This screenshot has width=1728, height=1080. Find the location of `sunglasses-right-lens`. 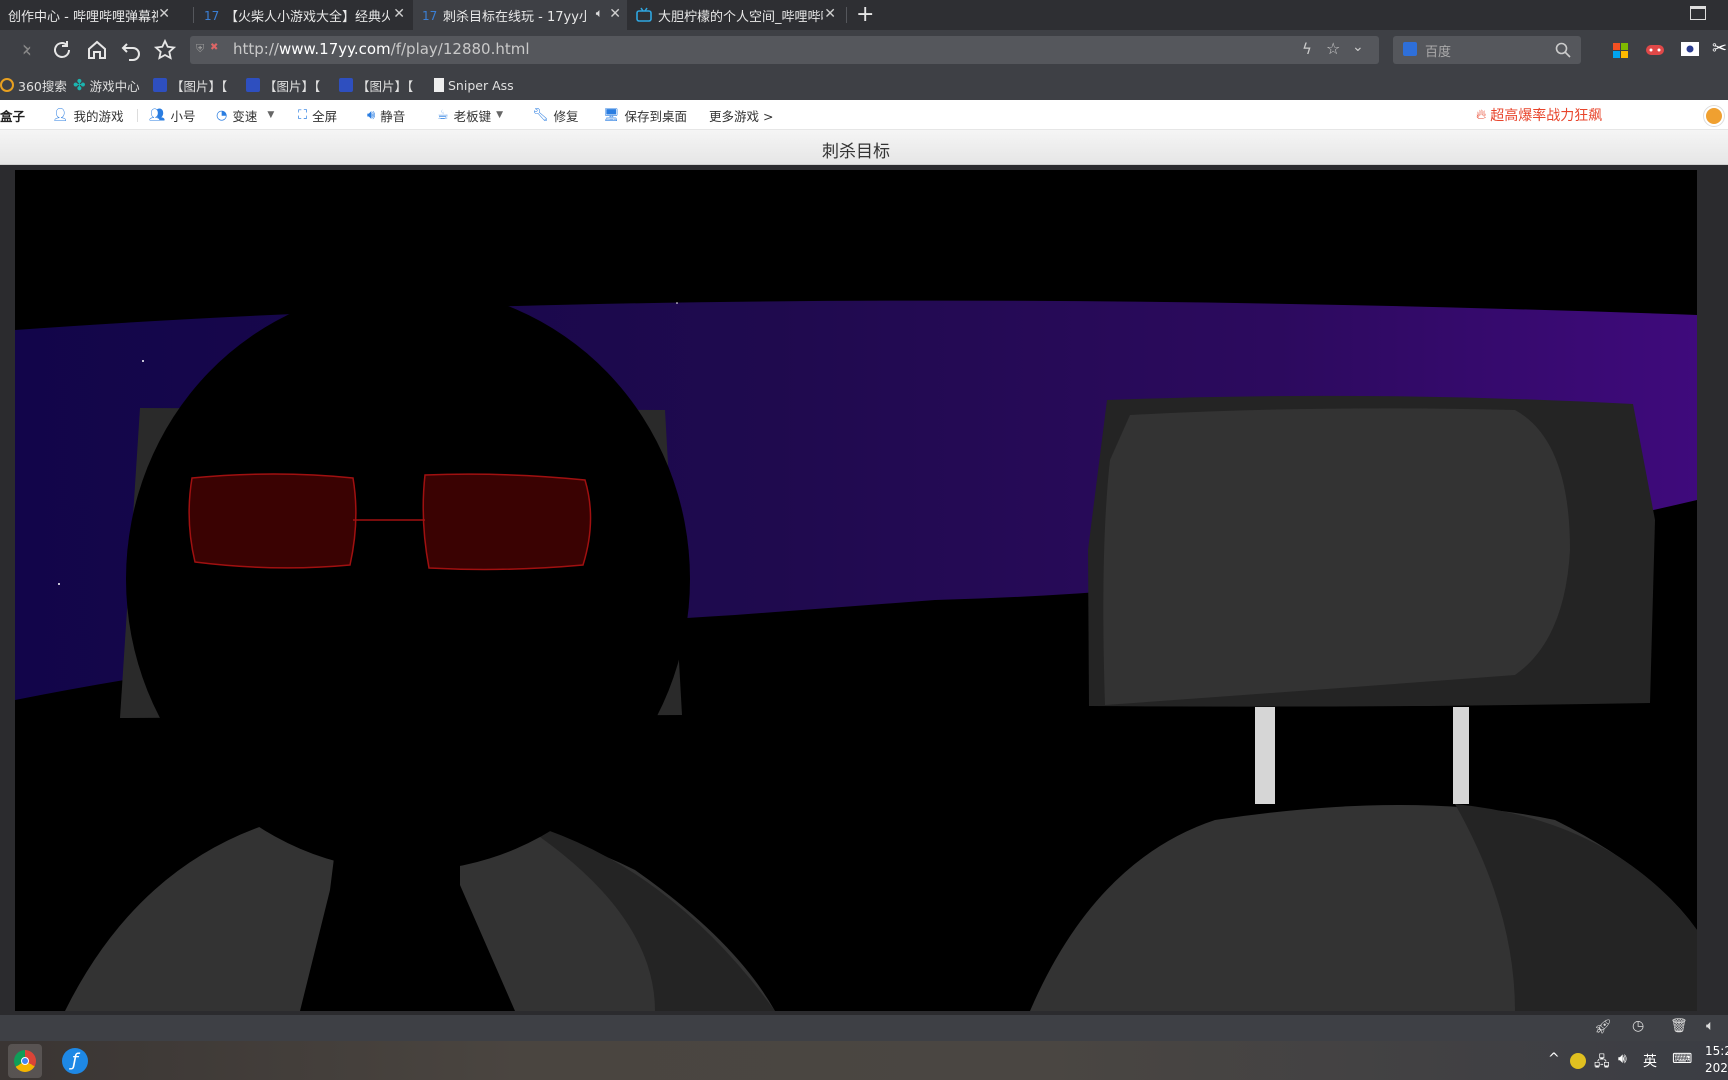

sunglasses-right-lens is located at coordinates (507, 522).